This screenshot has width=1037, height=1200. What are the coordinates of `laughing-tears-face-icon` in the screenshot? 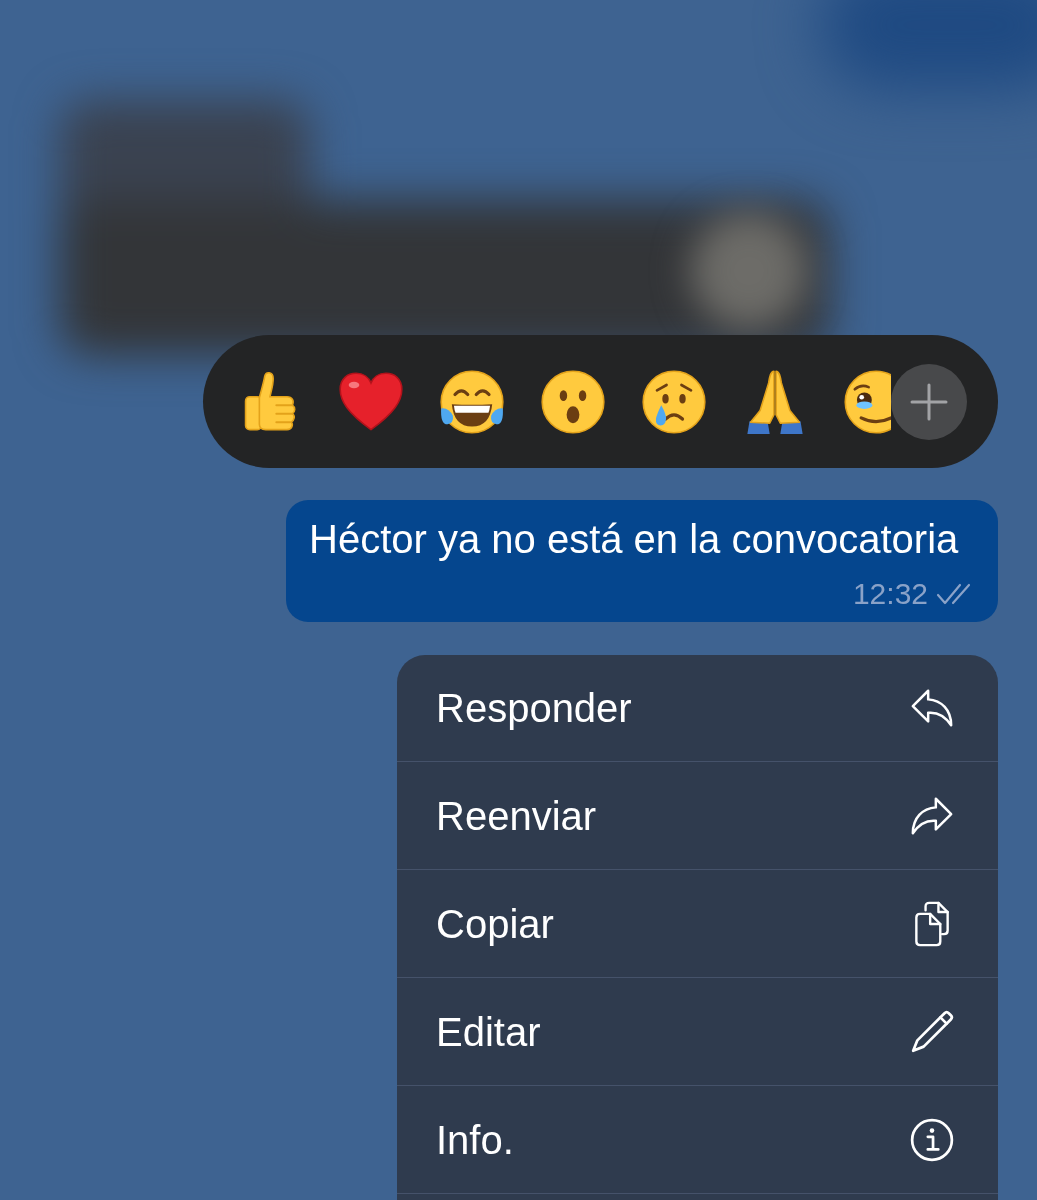 It's located at (472, 401).